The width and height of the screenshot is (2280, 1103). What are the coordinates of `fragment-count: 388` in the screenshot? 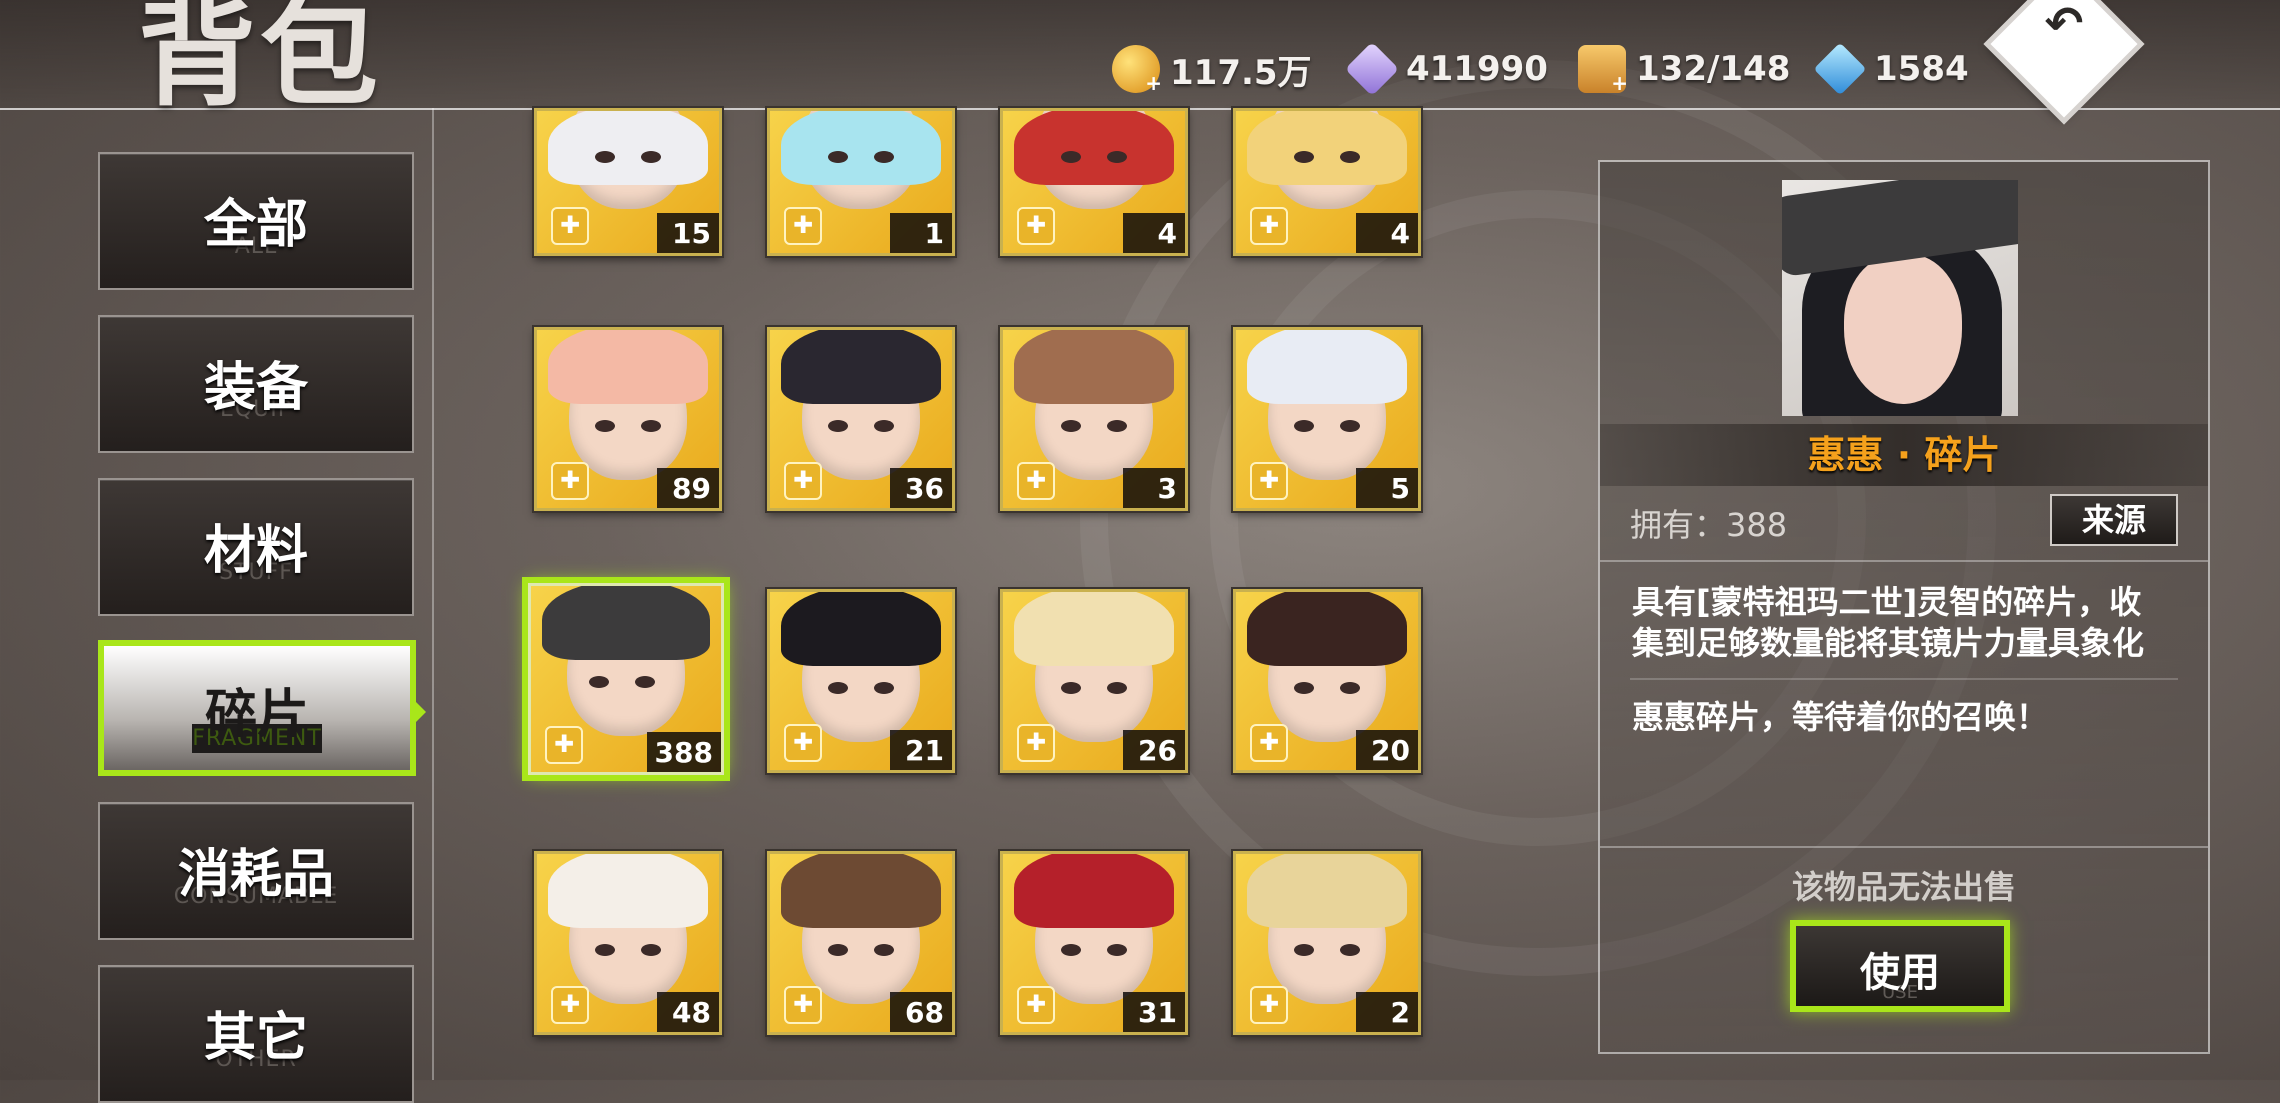 It's located at (683, 752).